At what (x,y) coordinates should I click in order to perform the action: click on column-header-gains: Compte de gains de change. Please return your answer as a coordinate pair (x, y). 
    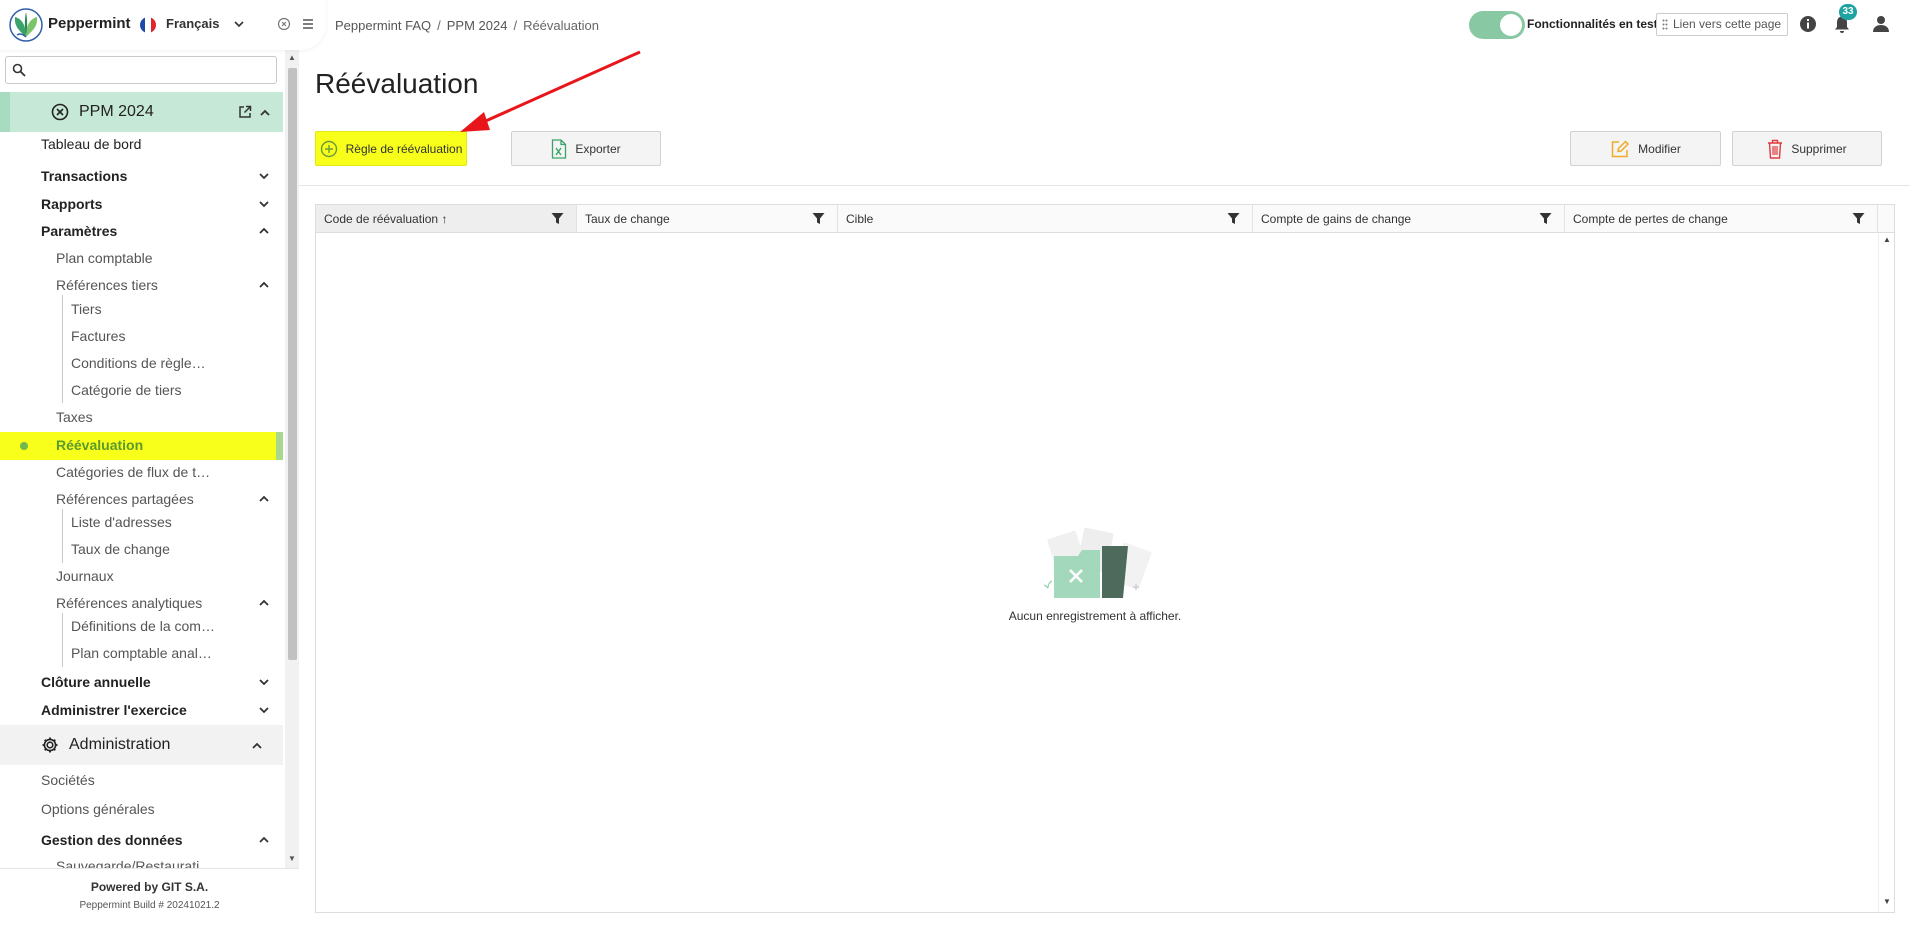
    Looking at the image, I should click on (1409, 218).